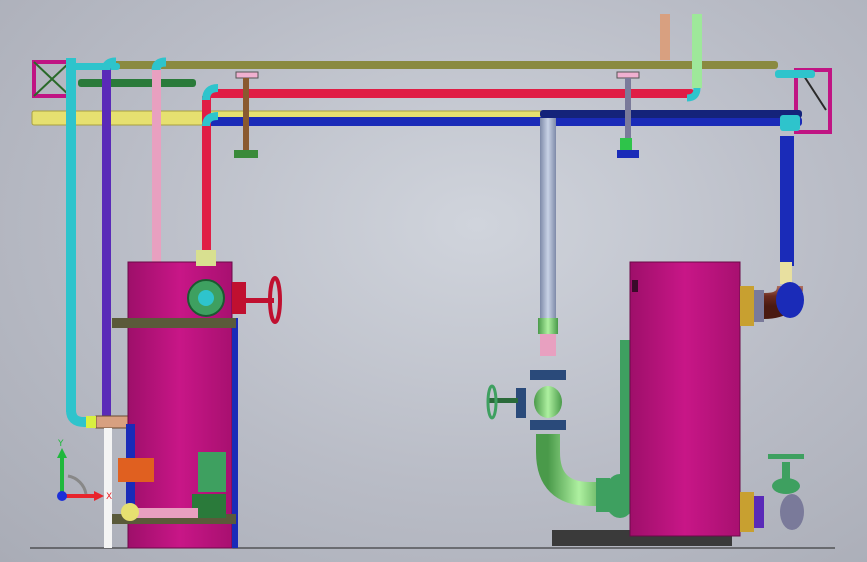 This screenshot has height=562, width=867. What do you see at coordinates (504, 121) in the screenshot?
I see `pipe-blue-header` at bounding box center [504, 121].